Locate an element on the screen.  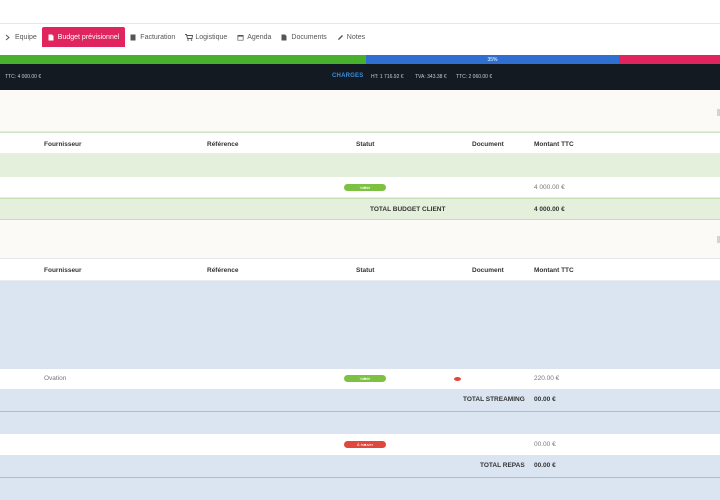
invoice-icon is located at coordinates (133, 37).